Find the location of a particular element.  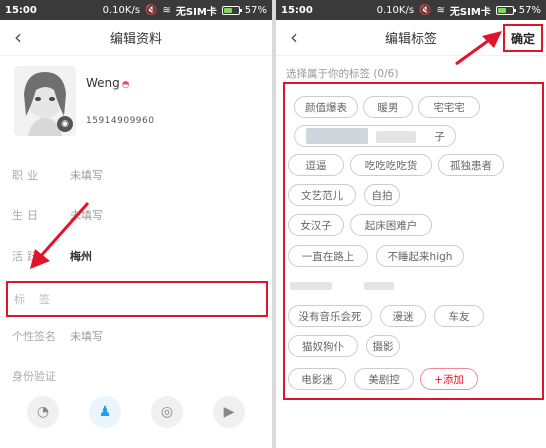

redacted-text is located at coordinates (337, 136).